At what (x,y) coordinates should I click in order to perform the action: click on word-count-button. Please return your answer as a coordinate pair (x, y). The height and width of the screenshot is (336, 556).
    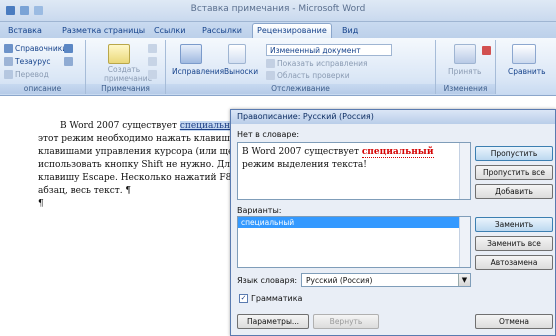
    Looking at the image, I should click on (68, 61).